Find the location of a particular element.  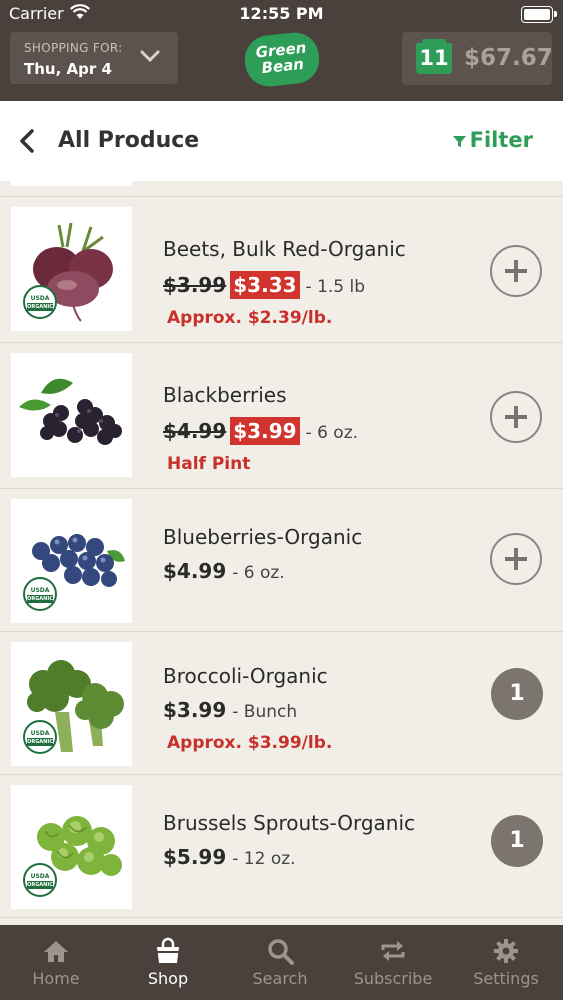

cart-button: 11 $67.67 is located at coordinates (477, 58).